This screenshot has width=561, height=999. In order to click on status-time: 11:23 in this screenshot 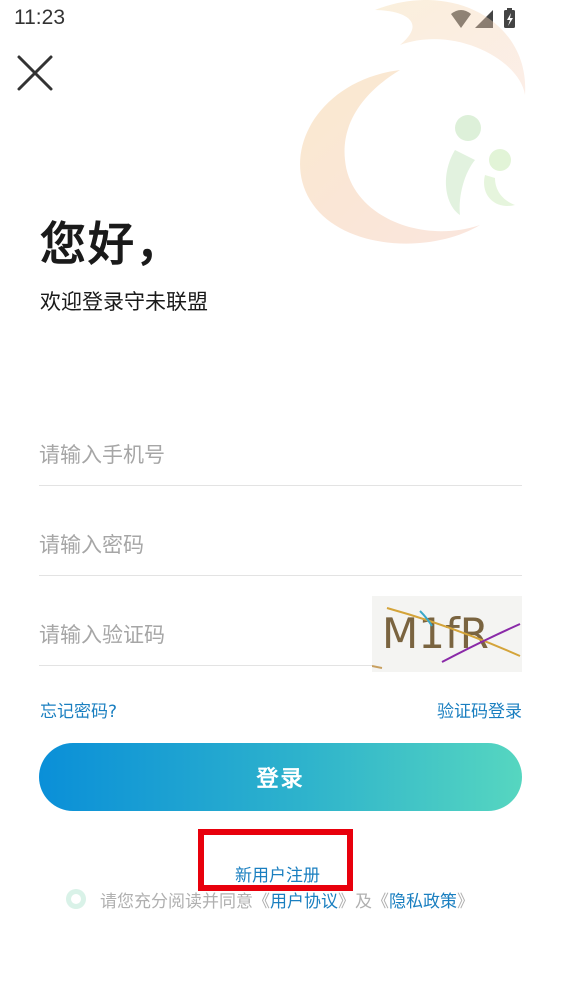, I will do `click(39, 17)`.